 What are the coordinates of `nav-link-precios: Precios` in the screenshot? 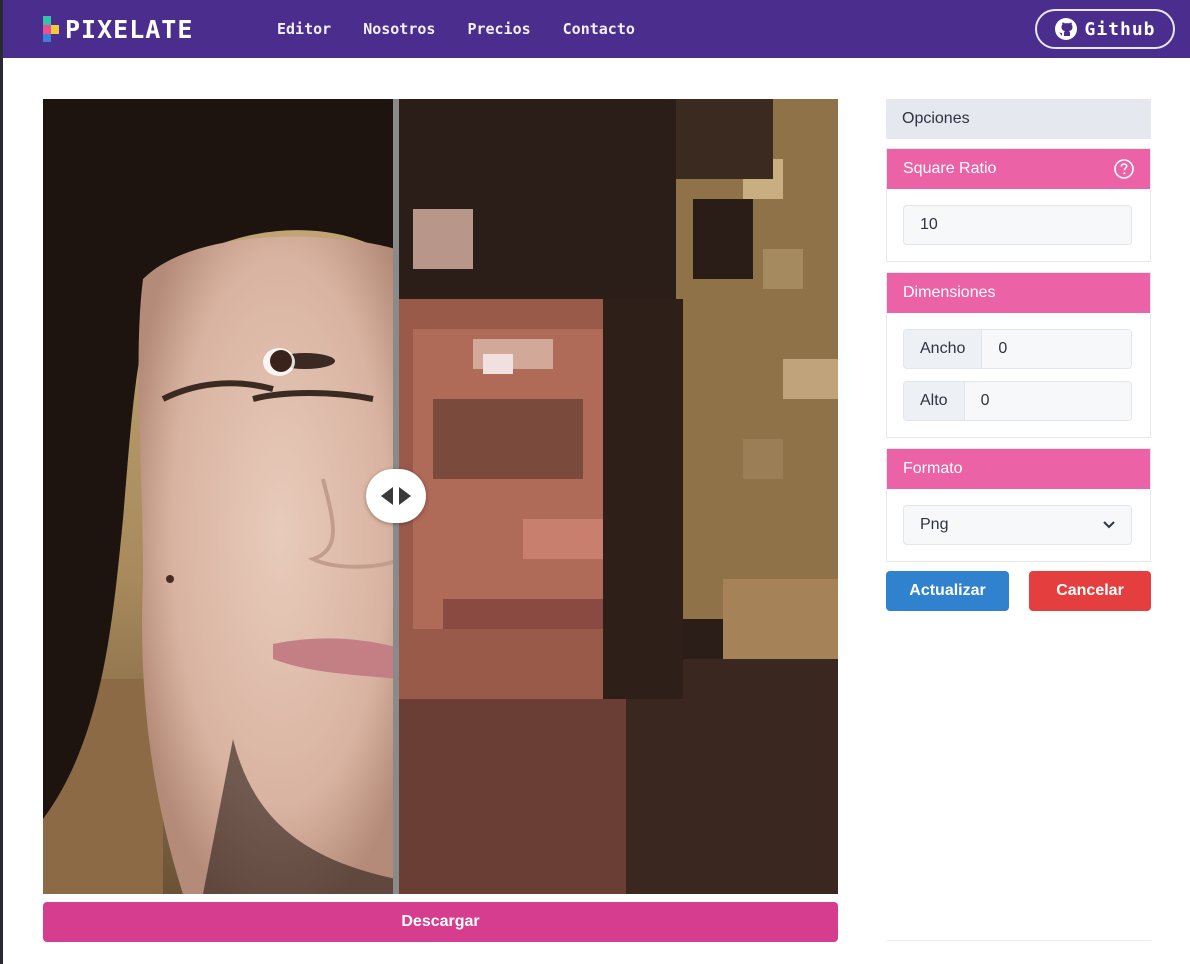 It's located at (498, 29).